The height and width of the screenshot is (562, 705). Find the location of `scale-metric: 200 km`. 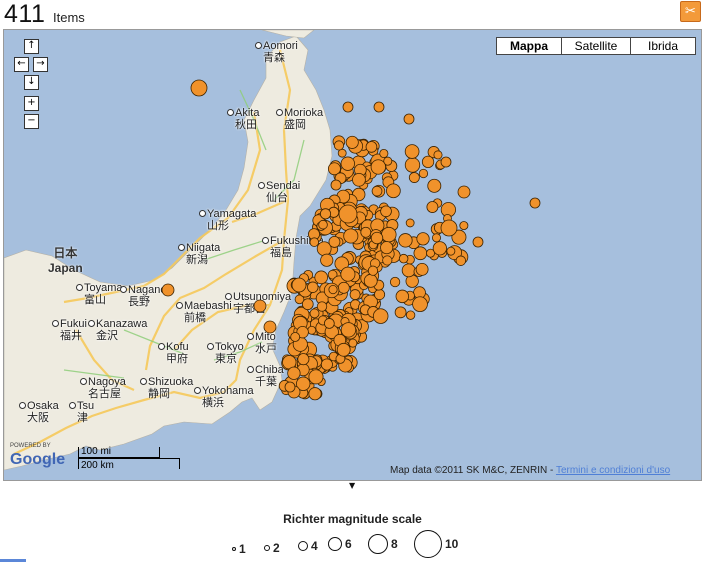

scale-metric: 200 km is located at coordinates (97, 465).